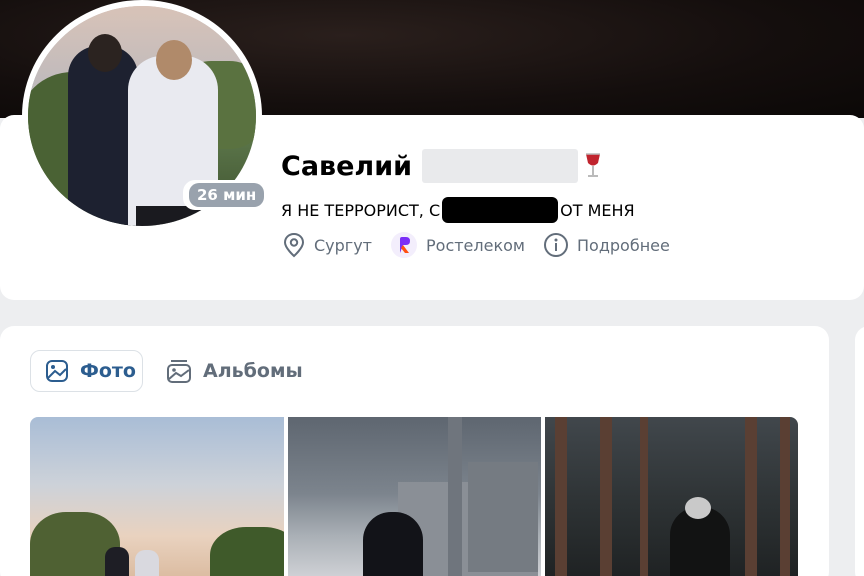  What do you see at coordinates (500, 210) in the screenshot?
I see `redacted-status` at bounding box center [500, 210].